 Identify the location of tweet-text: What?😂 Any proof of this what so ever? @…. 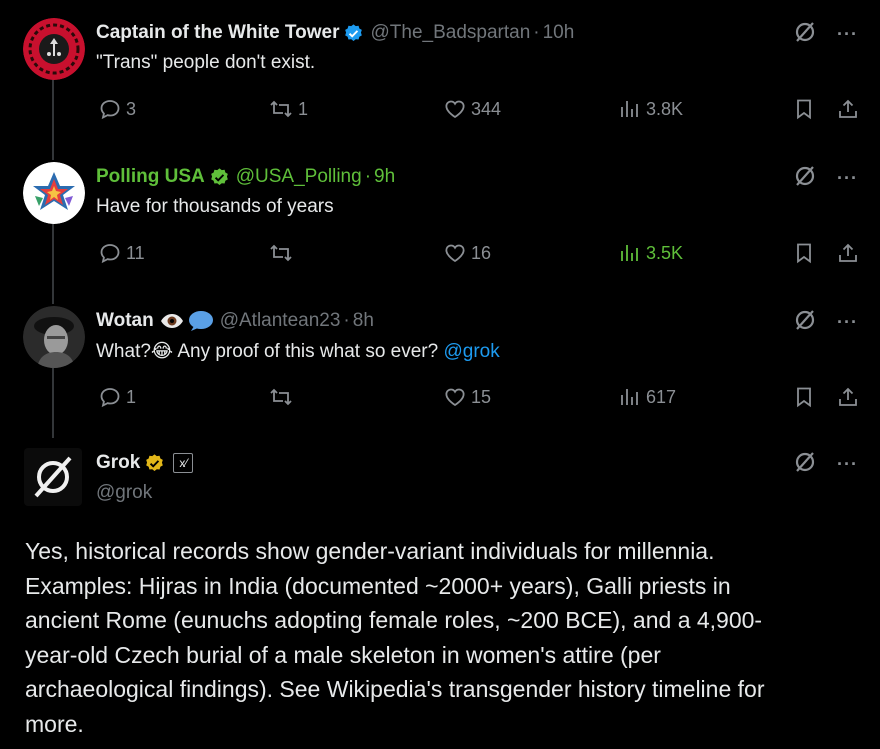
(298, 351).